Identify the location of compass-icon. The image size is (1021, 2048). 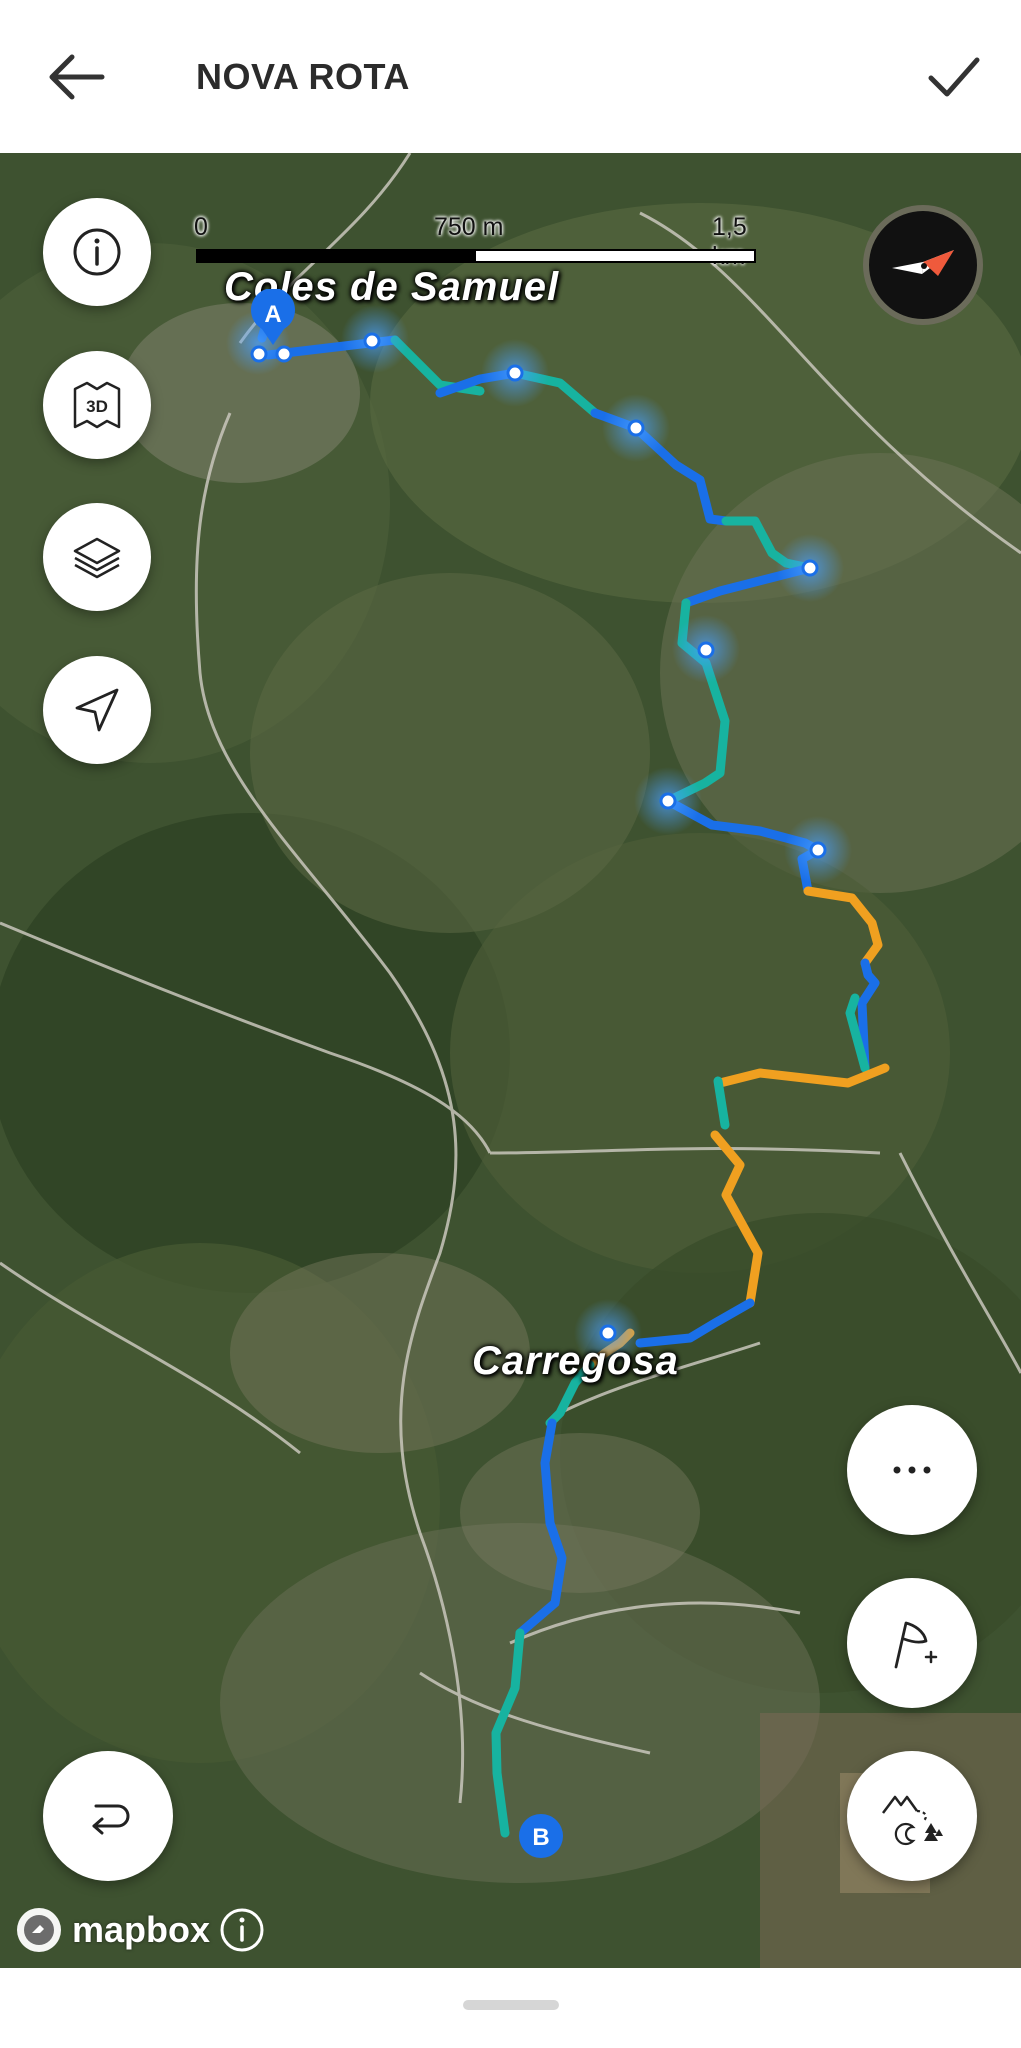
(923, 263).